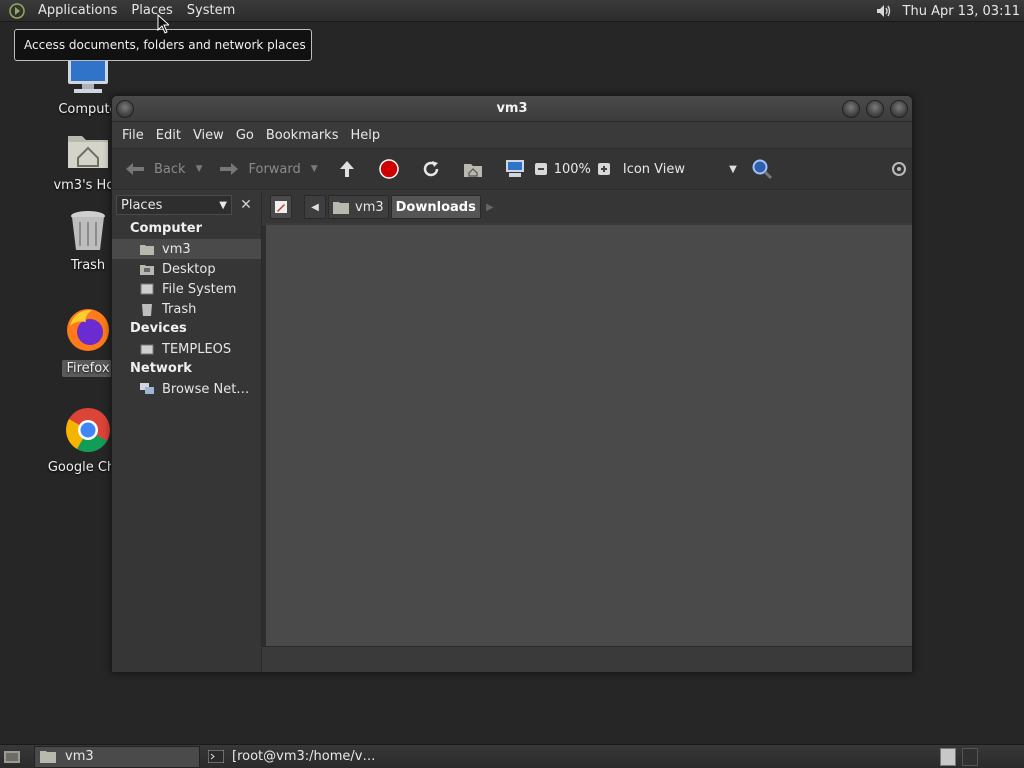 The width and height of the screenshot is (1024, 768). What do you see at coordinates (147, 309) in the screenshot?
I see `trash-icon` at bounding box center [147, 309].